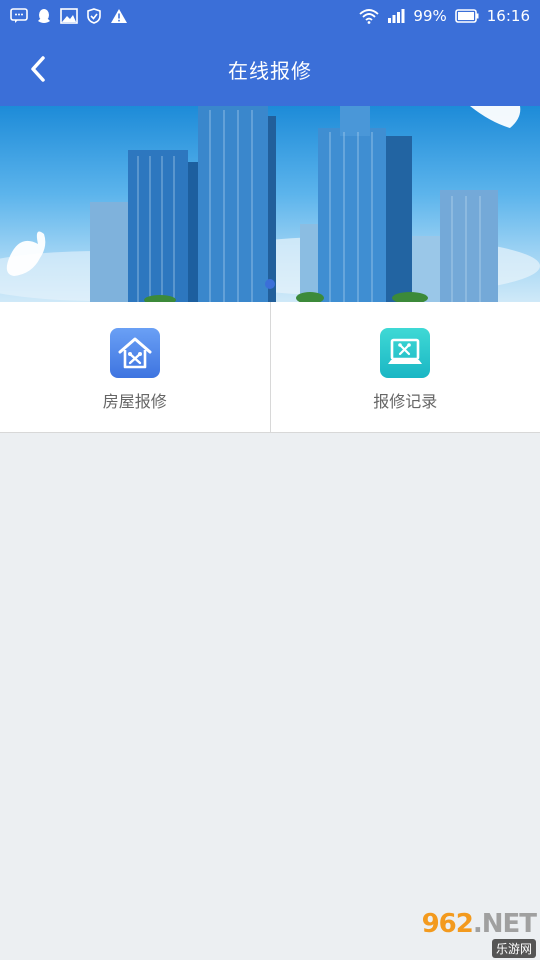 This screenshot has width=540, height=960. Describe the element at coordinates (369, 16) in the screenshot. I see `wifi-icon` at that location.